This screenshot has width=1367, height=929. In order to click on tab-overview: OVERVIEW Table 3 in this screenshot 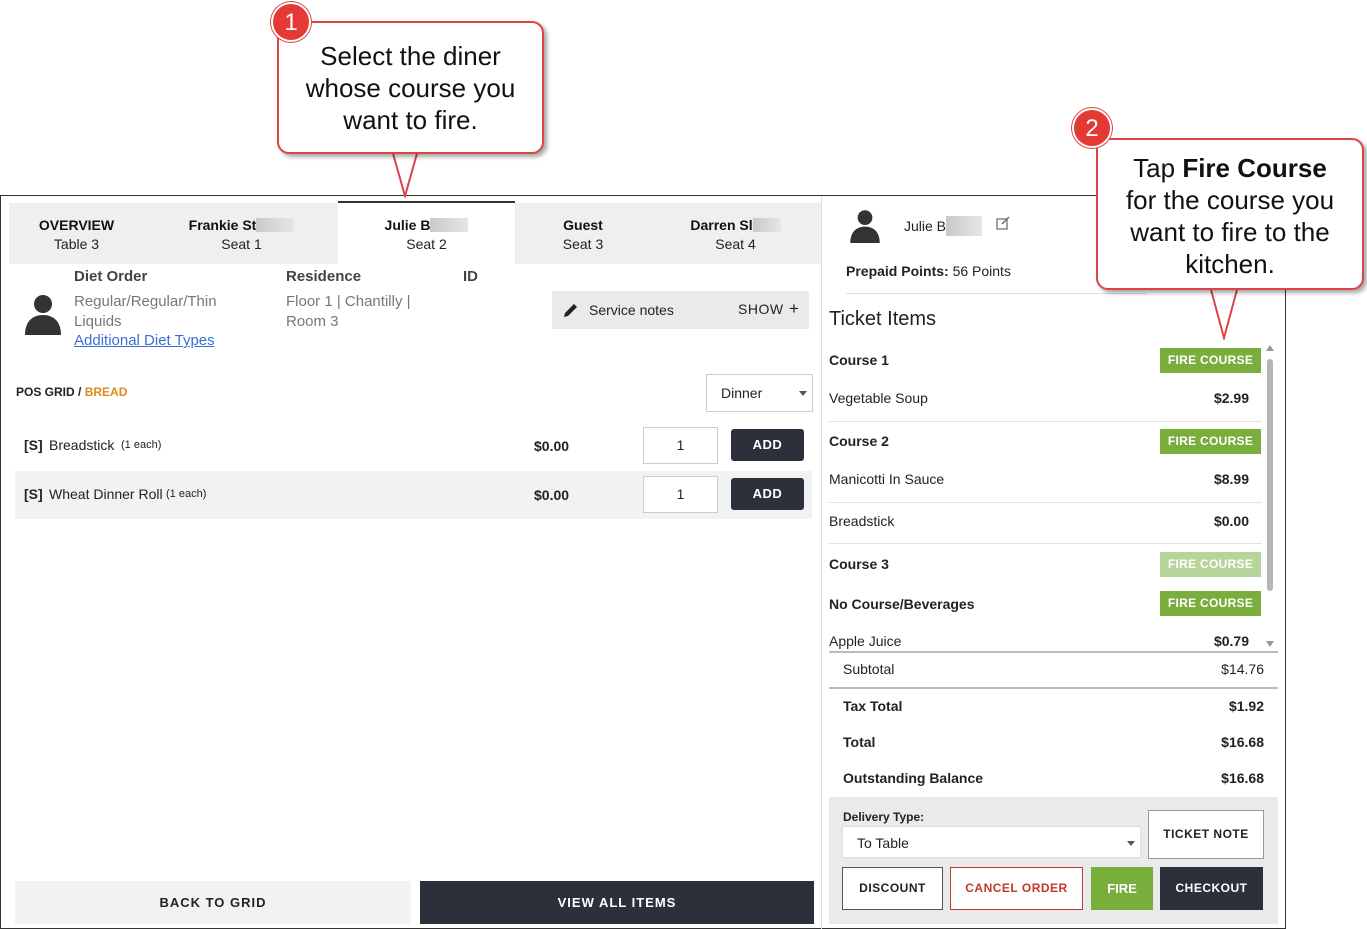, I will do `click(76, 233)`.